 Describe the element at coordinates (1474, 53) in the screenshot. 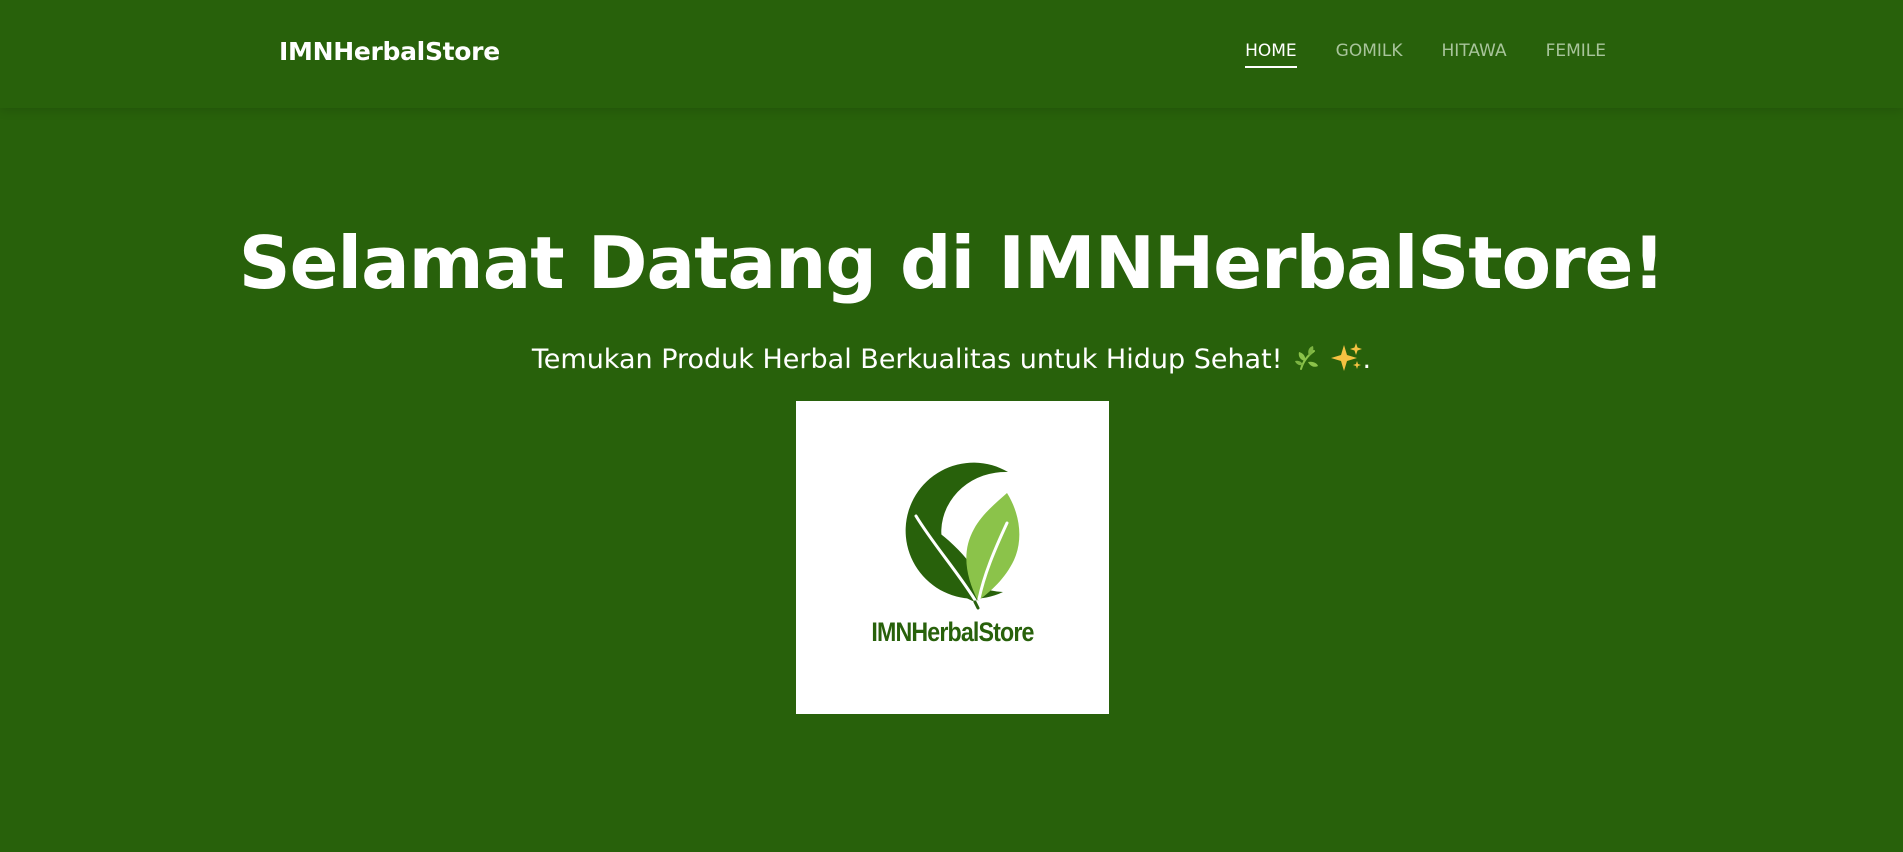

I see `nav-link-hitawa: HITAWA` at that location.